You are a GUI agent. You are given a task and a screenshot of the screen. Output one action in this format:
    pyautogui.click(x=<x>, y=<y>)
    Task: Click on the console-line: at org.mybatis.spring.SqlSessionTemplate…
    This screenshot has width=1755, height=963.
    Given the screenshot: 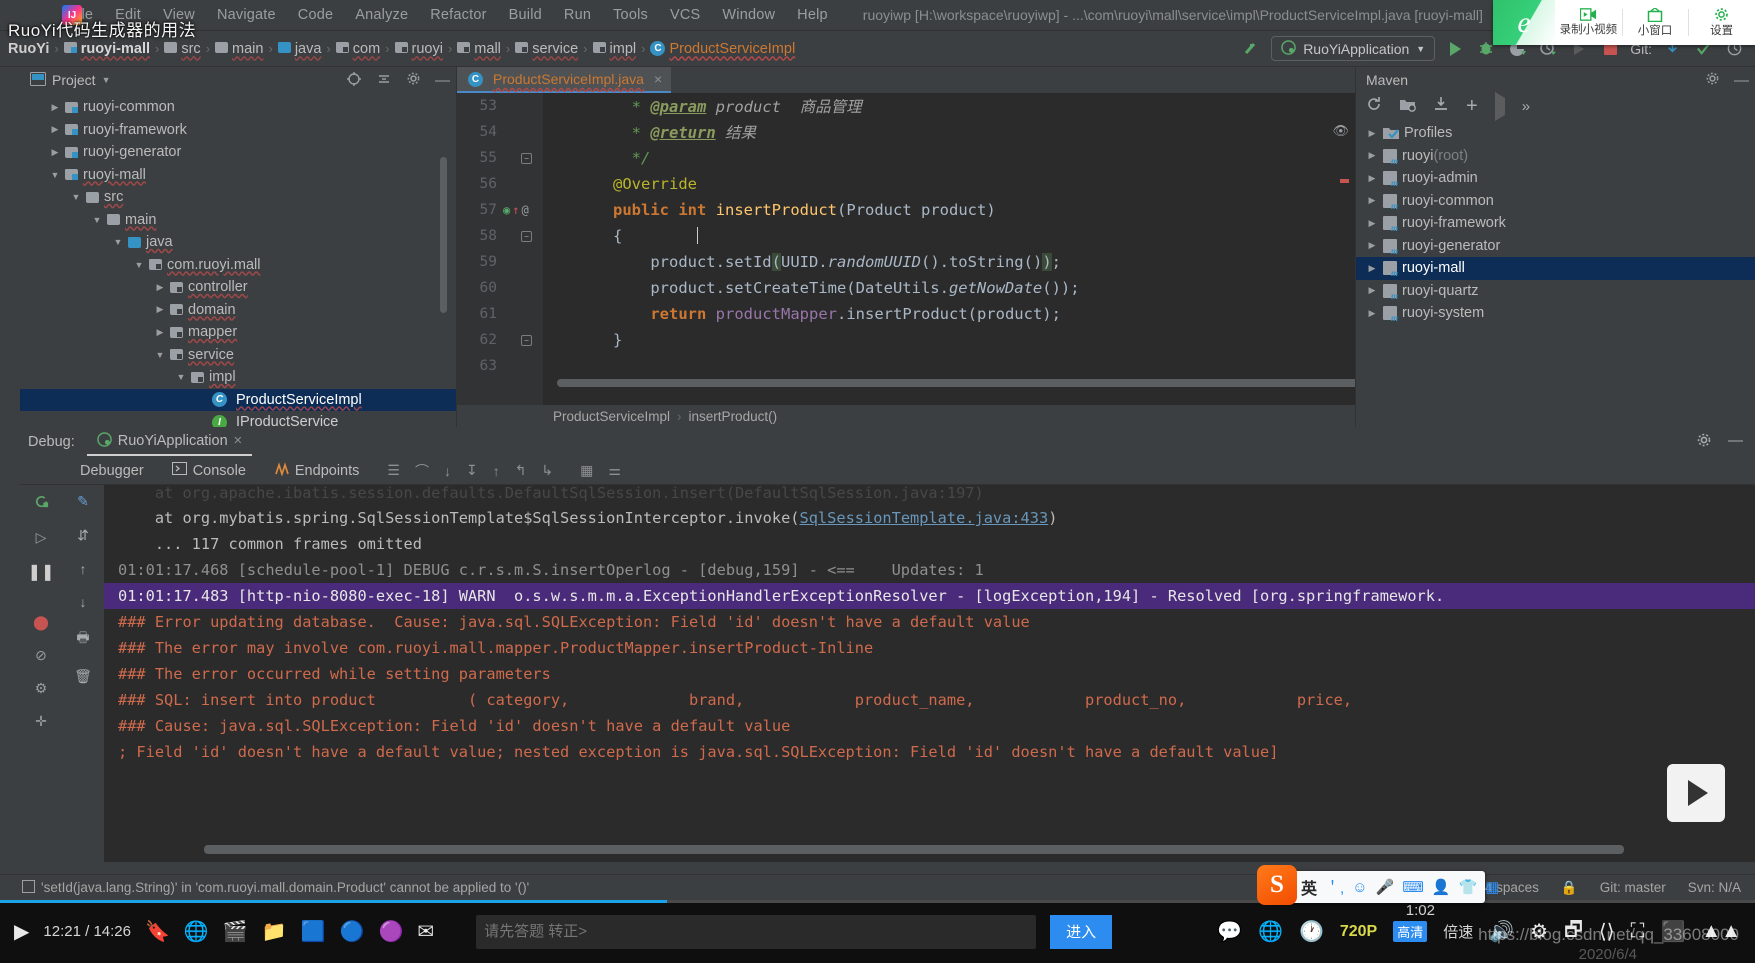 What is the action you would take?
    pyautogui.click(x=929, y=518)
    